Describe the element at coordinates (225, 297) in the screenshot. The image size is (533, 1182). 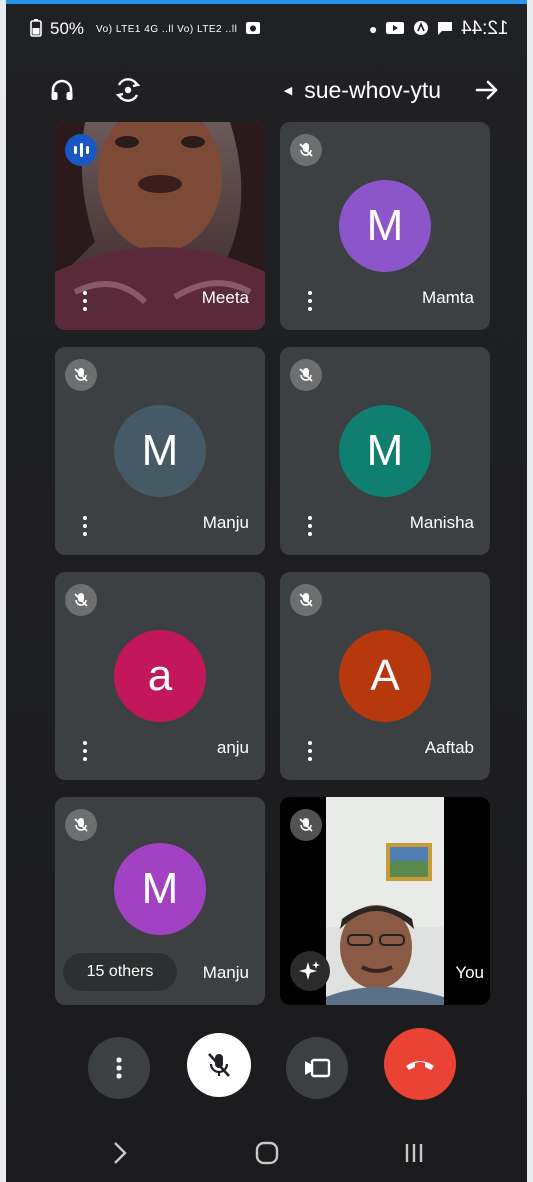
I see `participant-name: Meeta` at that location.